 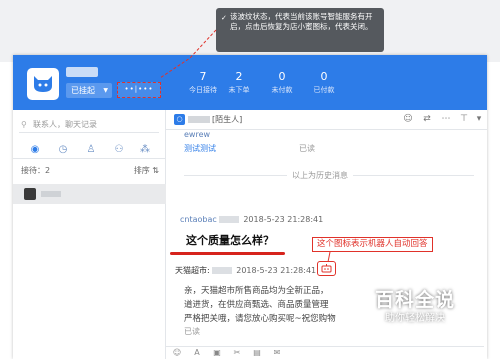 I want to click on customer-message-header: cntaobac 2018-5-23 21:28:41, so click(x=251, y=219).